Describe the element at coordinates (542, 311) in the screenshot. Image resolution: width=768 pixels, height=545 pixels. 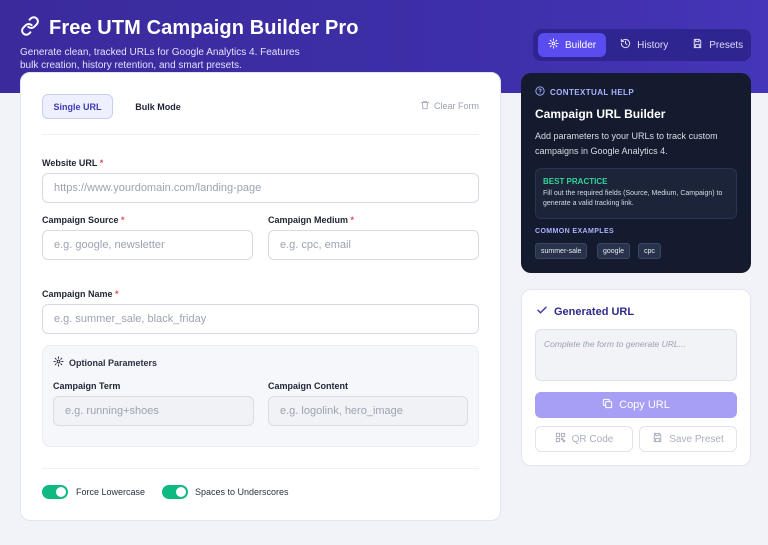
I see `check-icon` at that location.